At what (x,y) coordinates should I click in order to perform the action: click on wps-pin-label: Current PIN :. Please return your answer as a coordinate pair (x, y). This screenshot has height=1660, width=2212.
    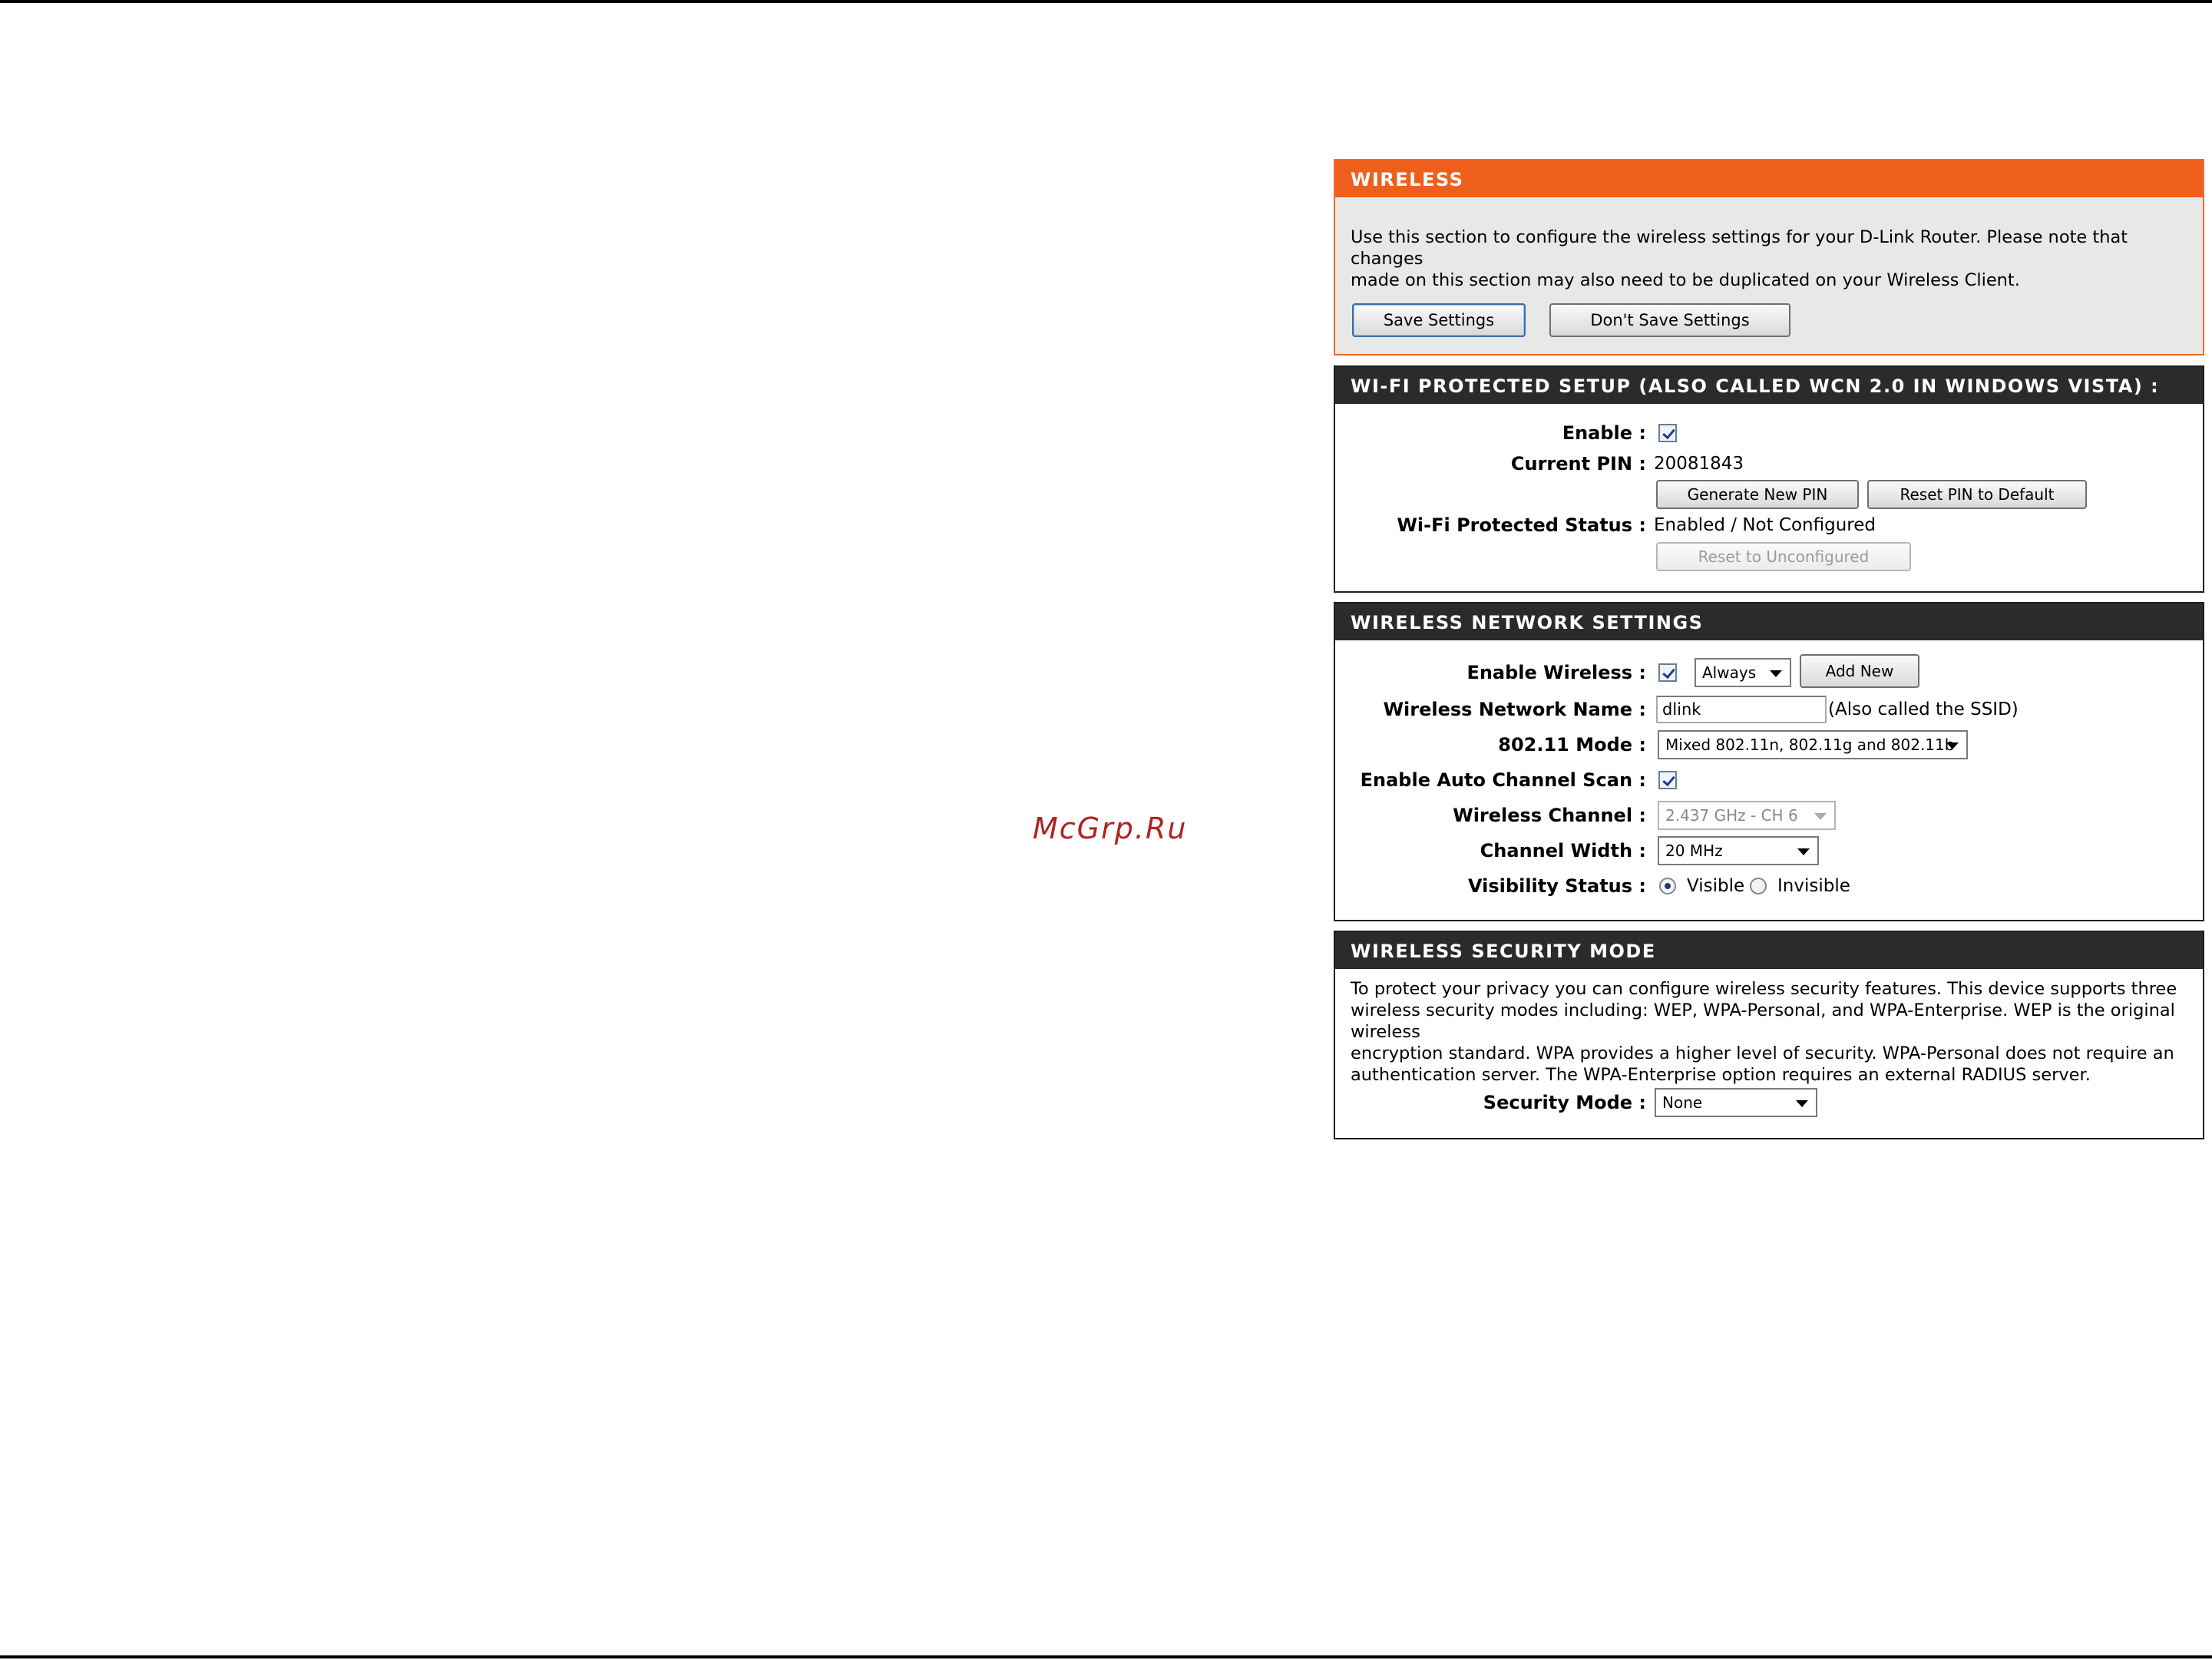
    Looking at the image, I should click on (1578, 464).